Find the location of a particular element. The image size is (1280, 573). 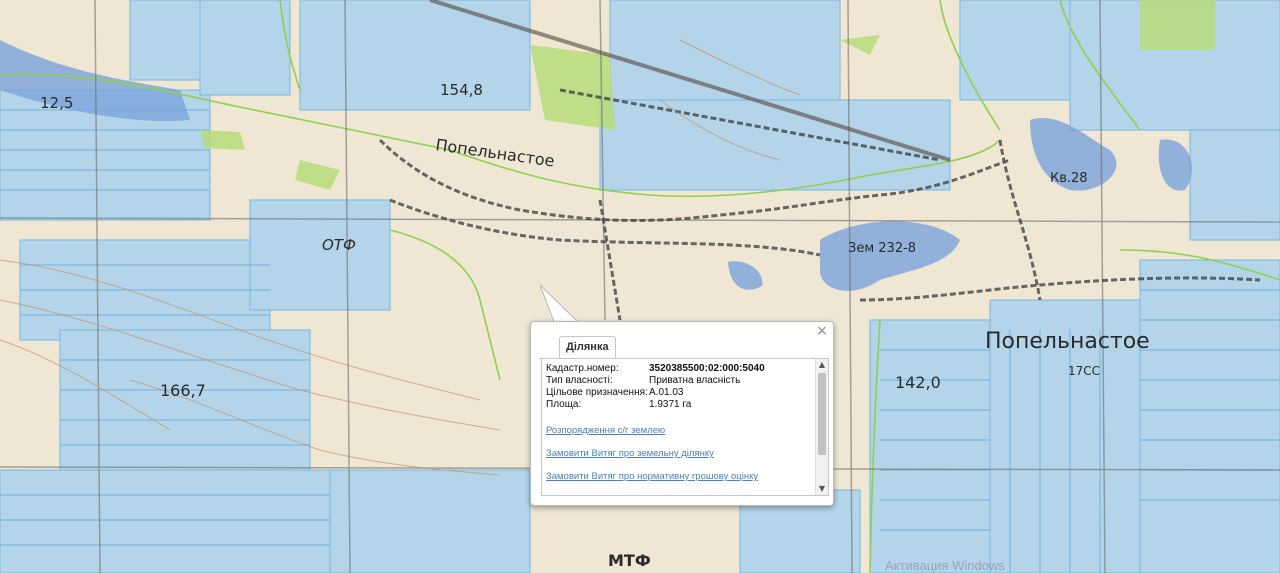

windows-activation-watermark: Активация Windows is located at coordinates (945, 565).